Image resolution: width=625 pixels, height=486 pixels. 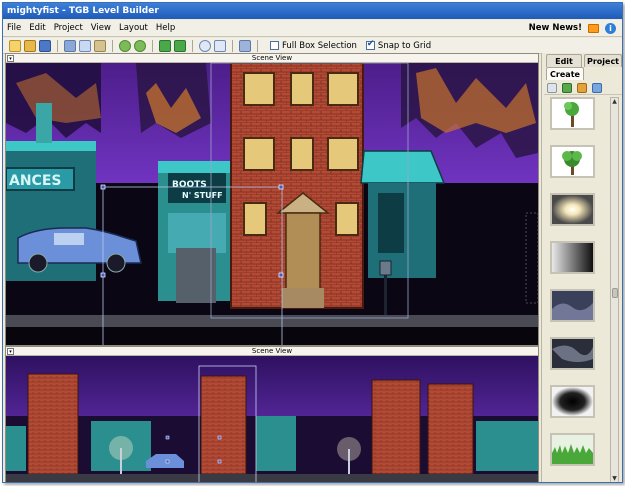 I want to click on toolbar: Full Box Selection Snap to Grid, so click(x=312, y=46).